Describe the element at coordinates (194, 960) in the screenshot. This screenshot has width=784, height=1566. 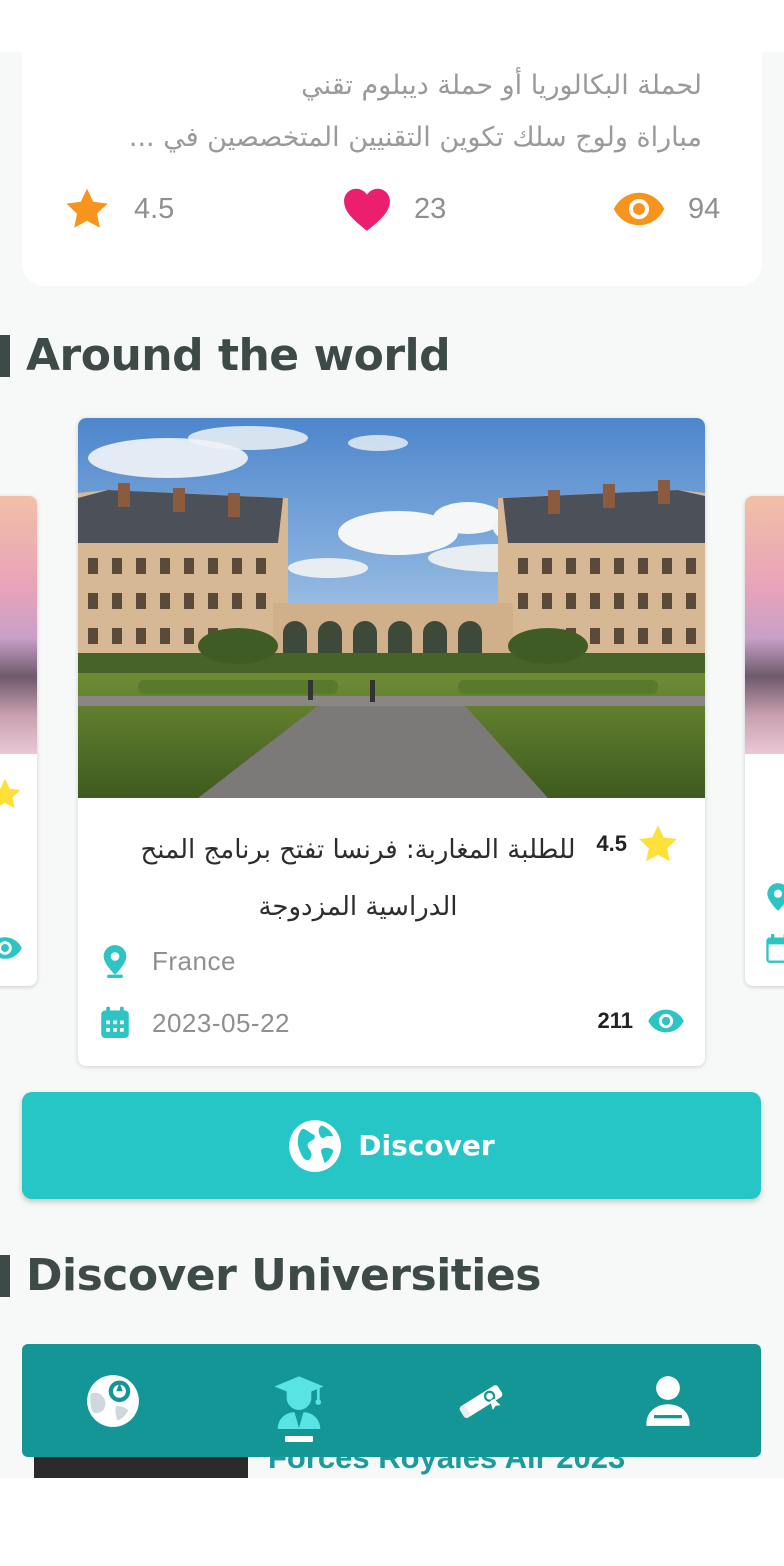
I see `card-location-text: France` at that location.